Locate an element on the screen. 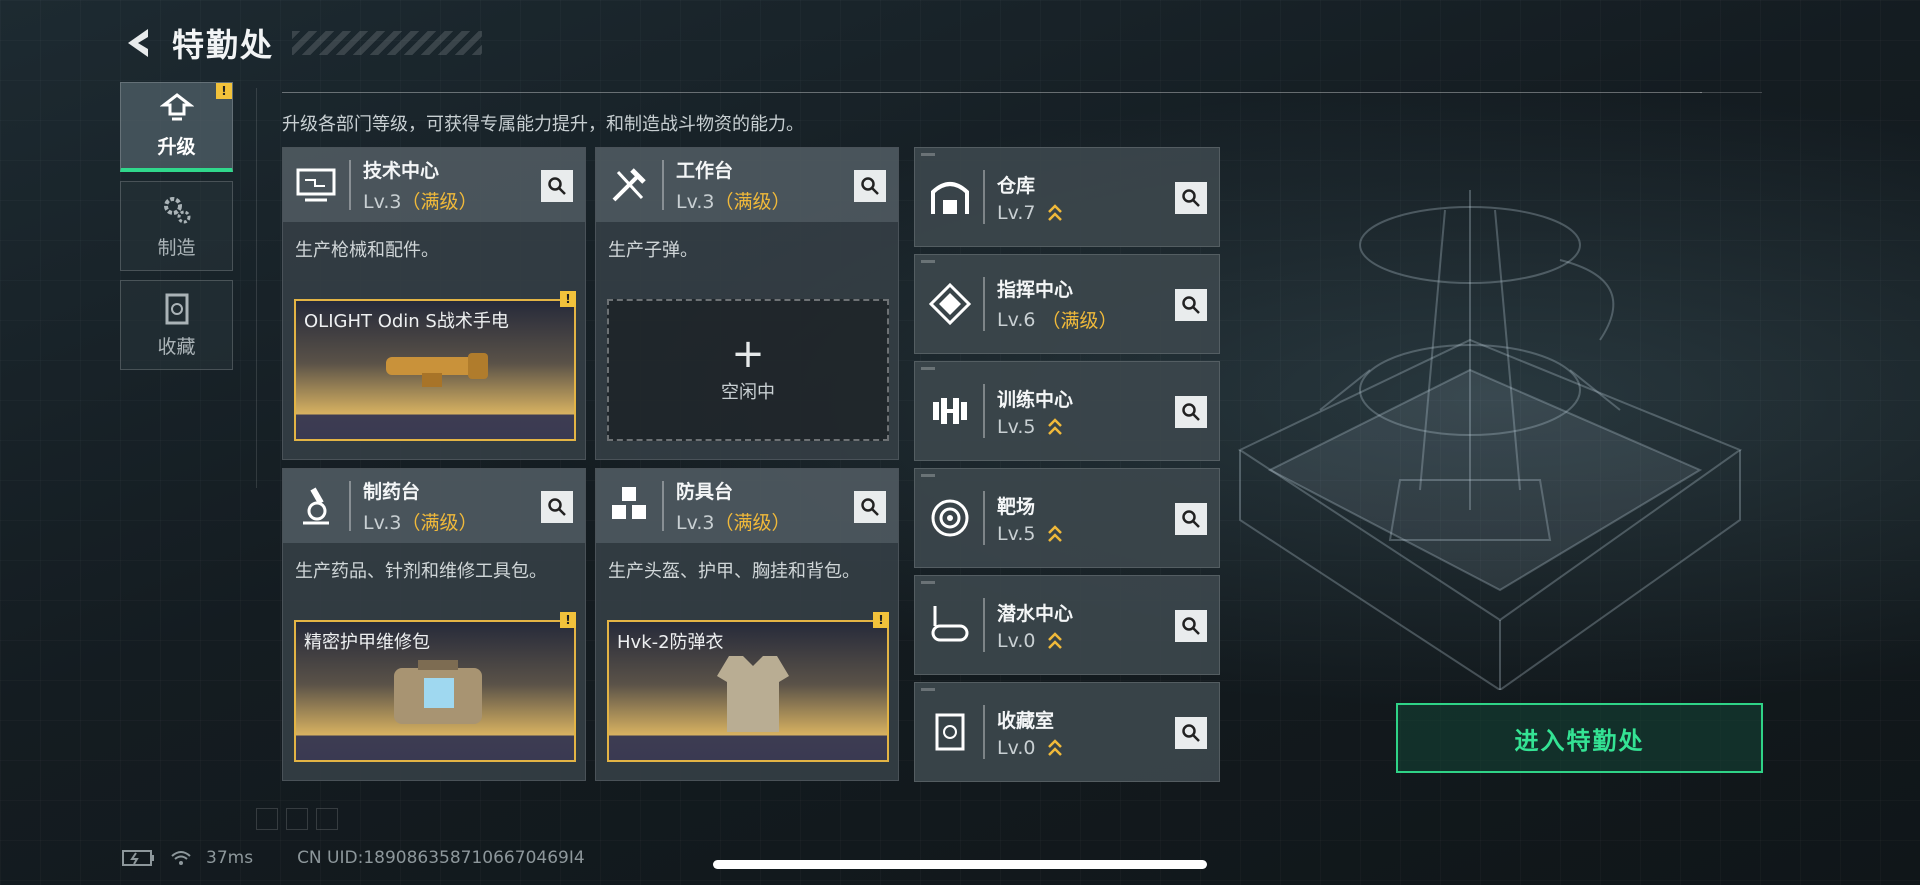  card-header: 工作台 Lv.3（满级） is located at coordinates (747, 185).